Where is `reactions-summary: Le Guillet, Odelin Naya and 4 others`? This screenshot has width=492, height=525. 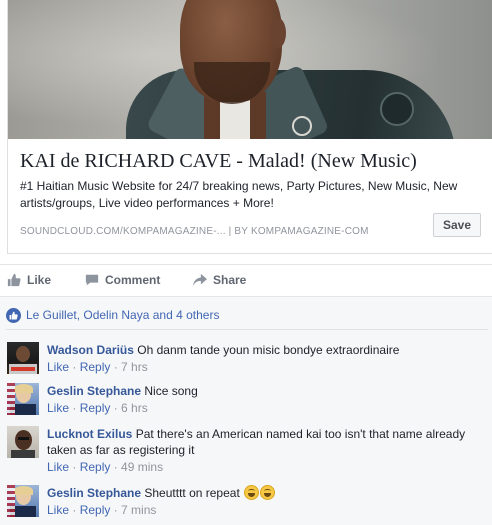 reactions-summary: Le Guillet, Odelin Naya and 4 others is located at coordinates (112, 315).